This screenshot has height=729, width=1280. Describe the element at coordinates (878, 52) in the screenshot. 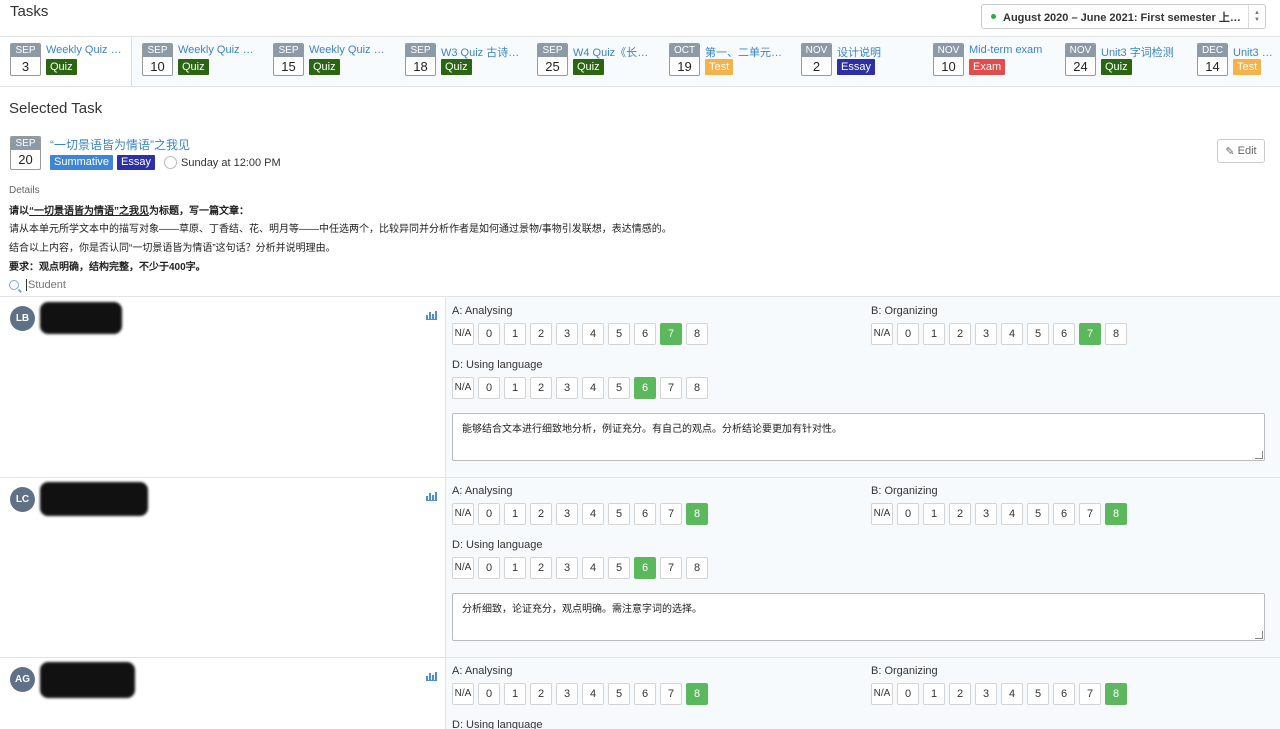

I see `task-name: 设计说明` at that location.